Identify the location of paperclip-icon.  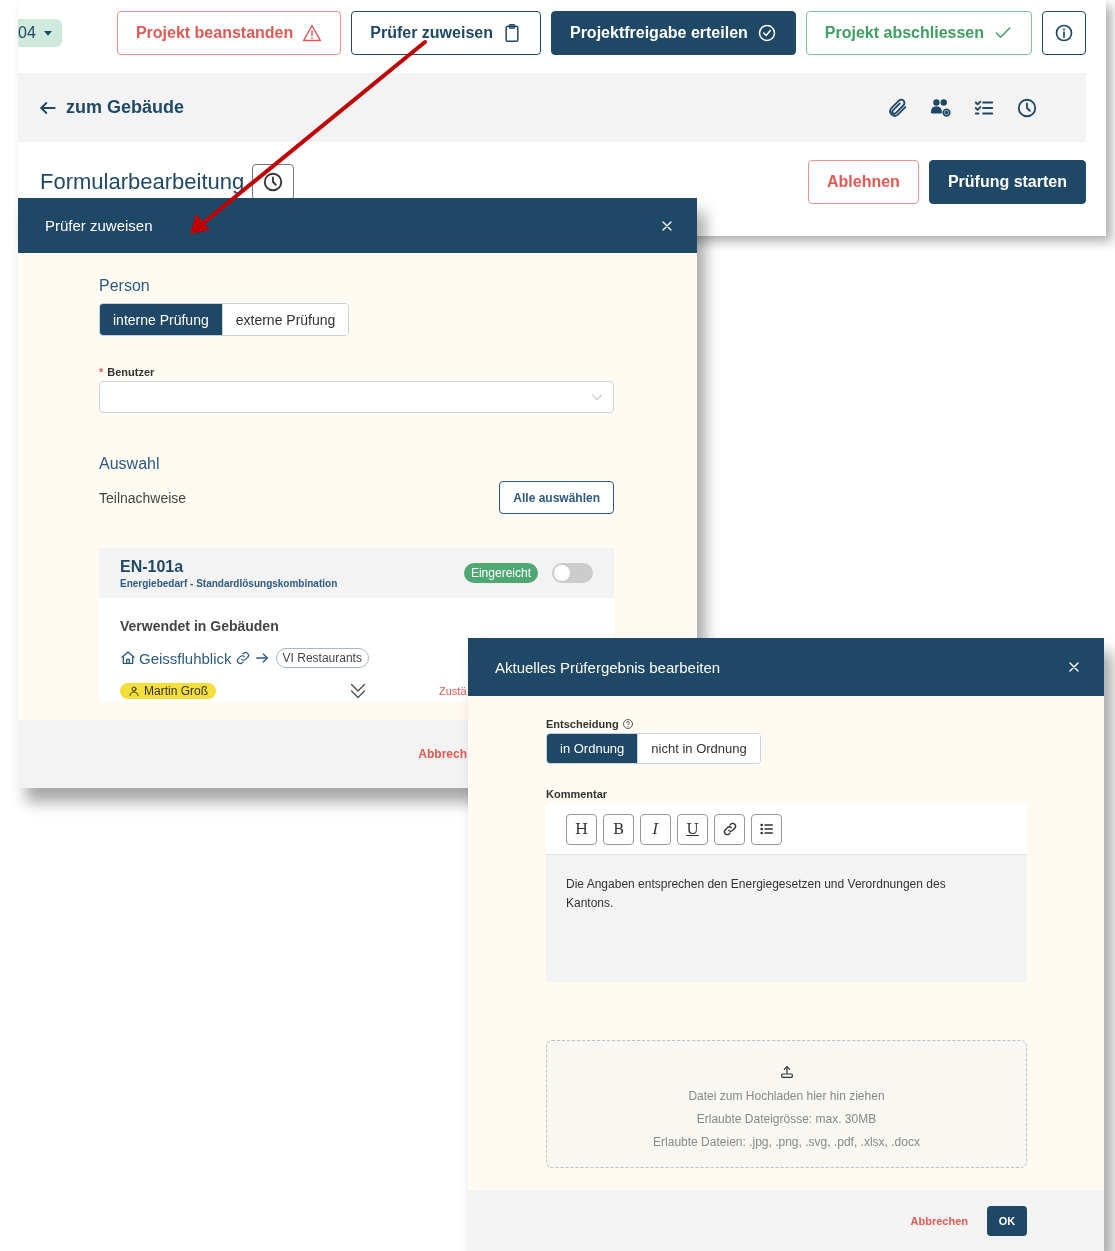
(898, 107).